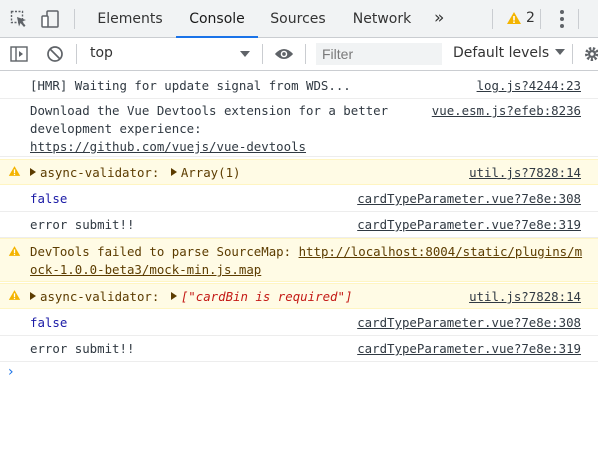 This screenshot has width=598, height=470. Describe the element at coordinates (299, 54) in the screenshot. I see `console-toolbar: top Default levels` at that location.